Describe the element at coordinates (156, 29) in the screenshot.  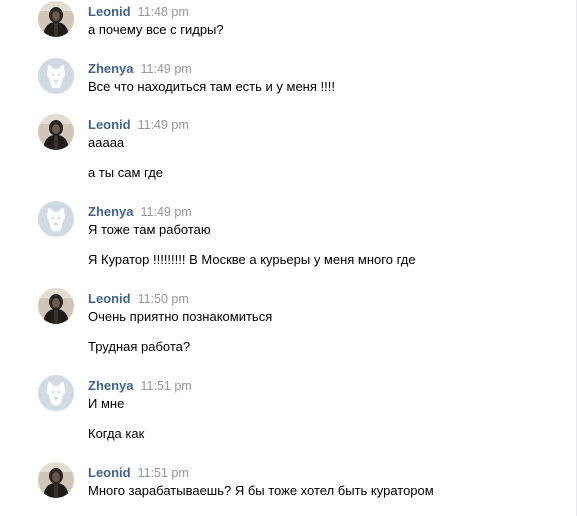
I see `message-text: а почему все с гидры?` at that location.